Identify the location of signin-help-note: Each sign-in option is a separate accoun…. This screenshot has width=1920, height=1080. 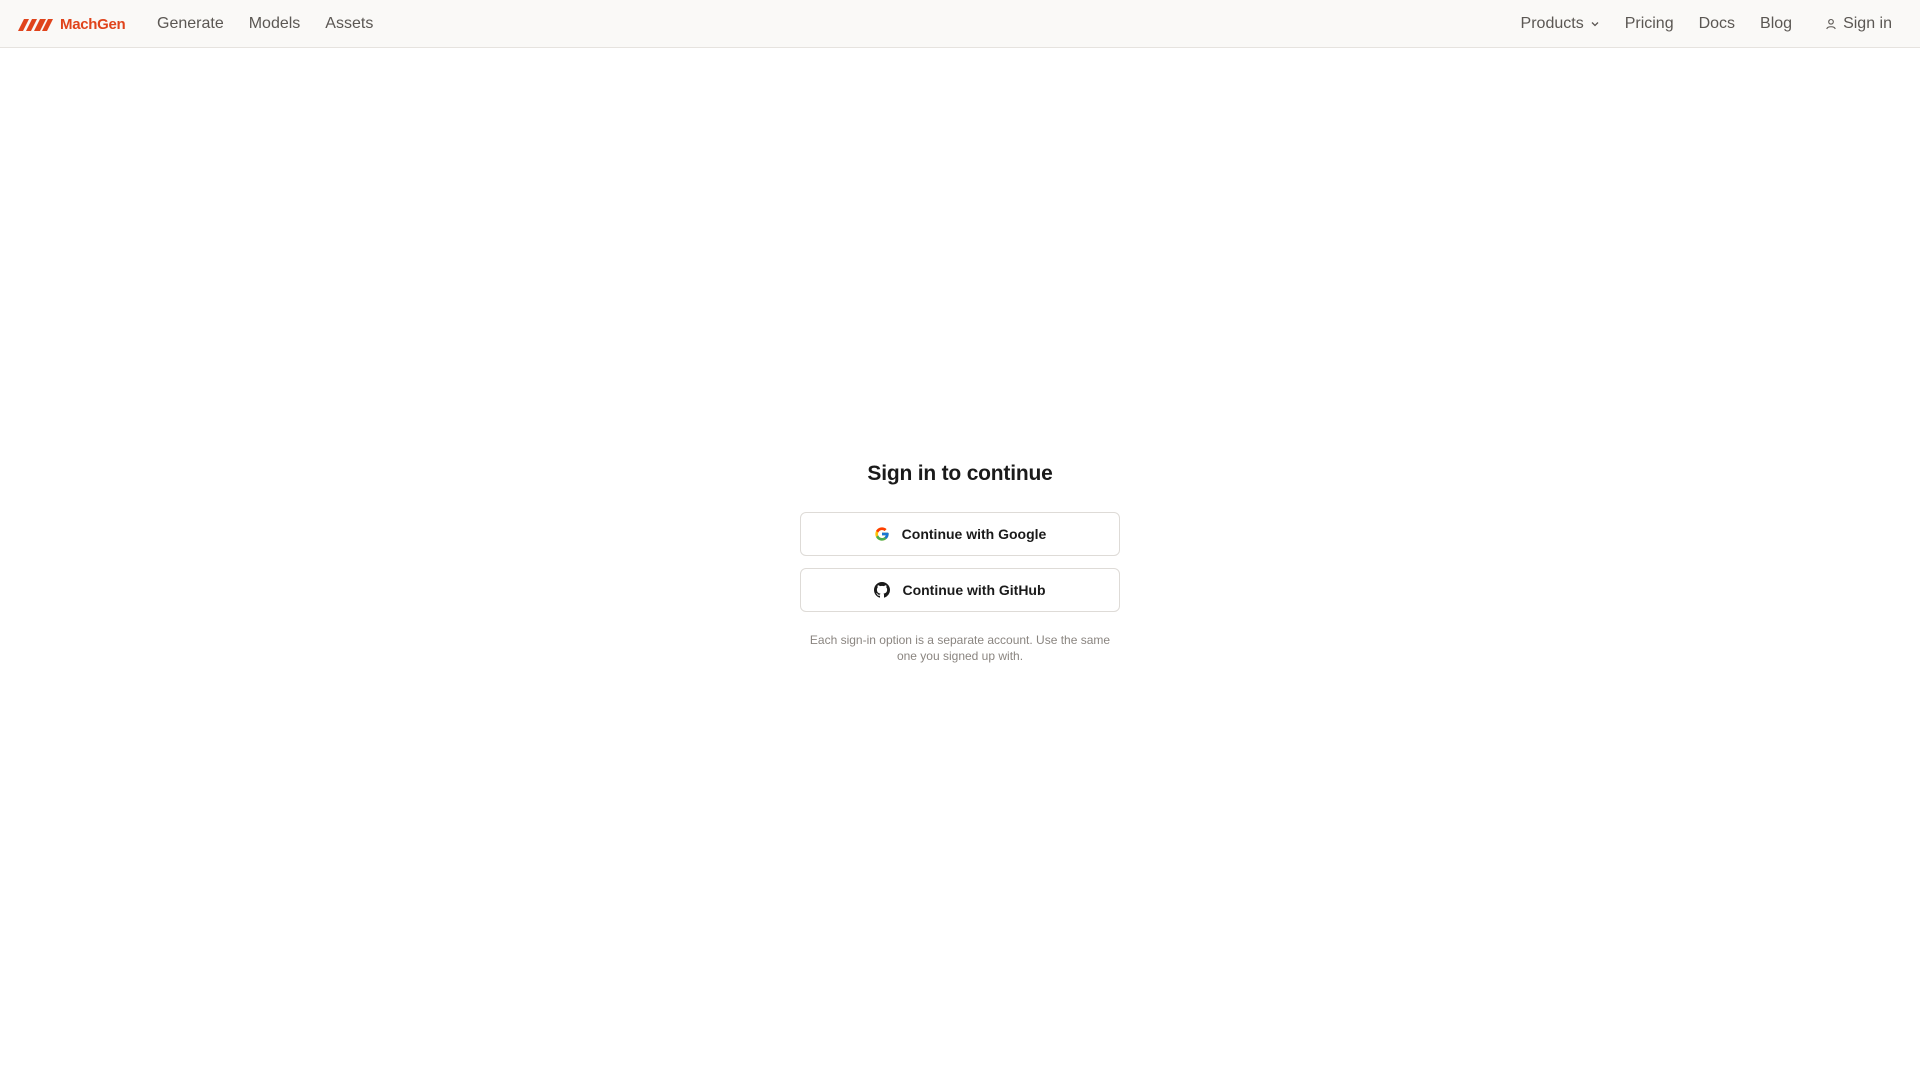
(960, 648).